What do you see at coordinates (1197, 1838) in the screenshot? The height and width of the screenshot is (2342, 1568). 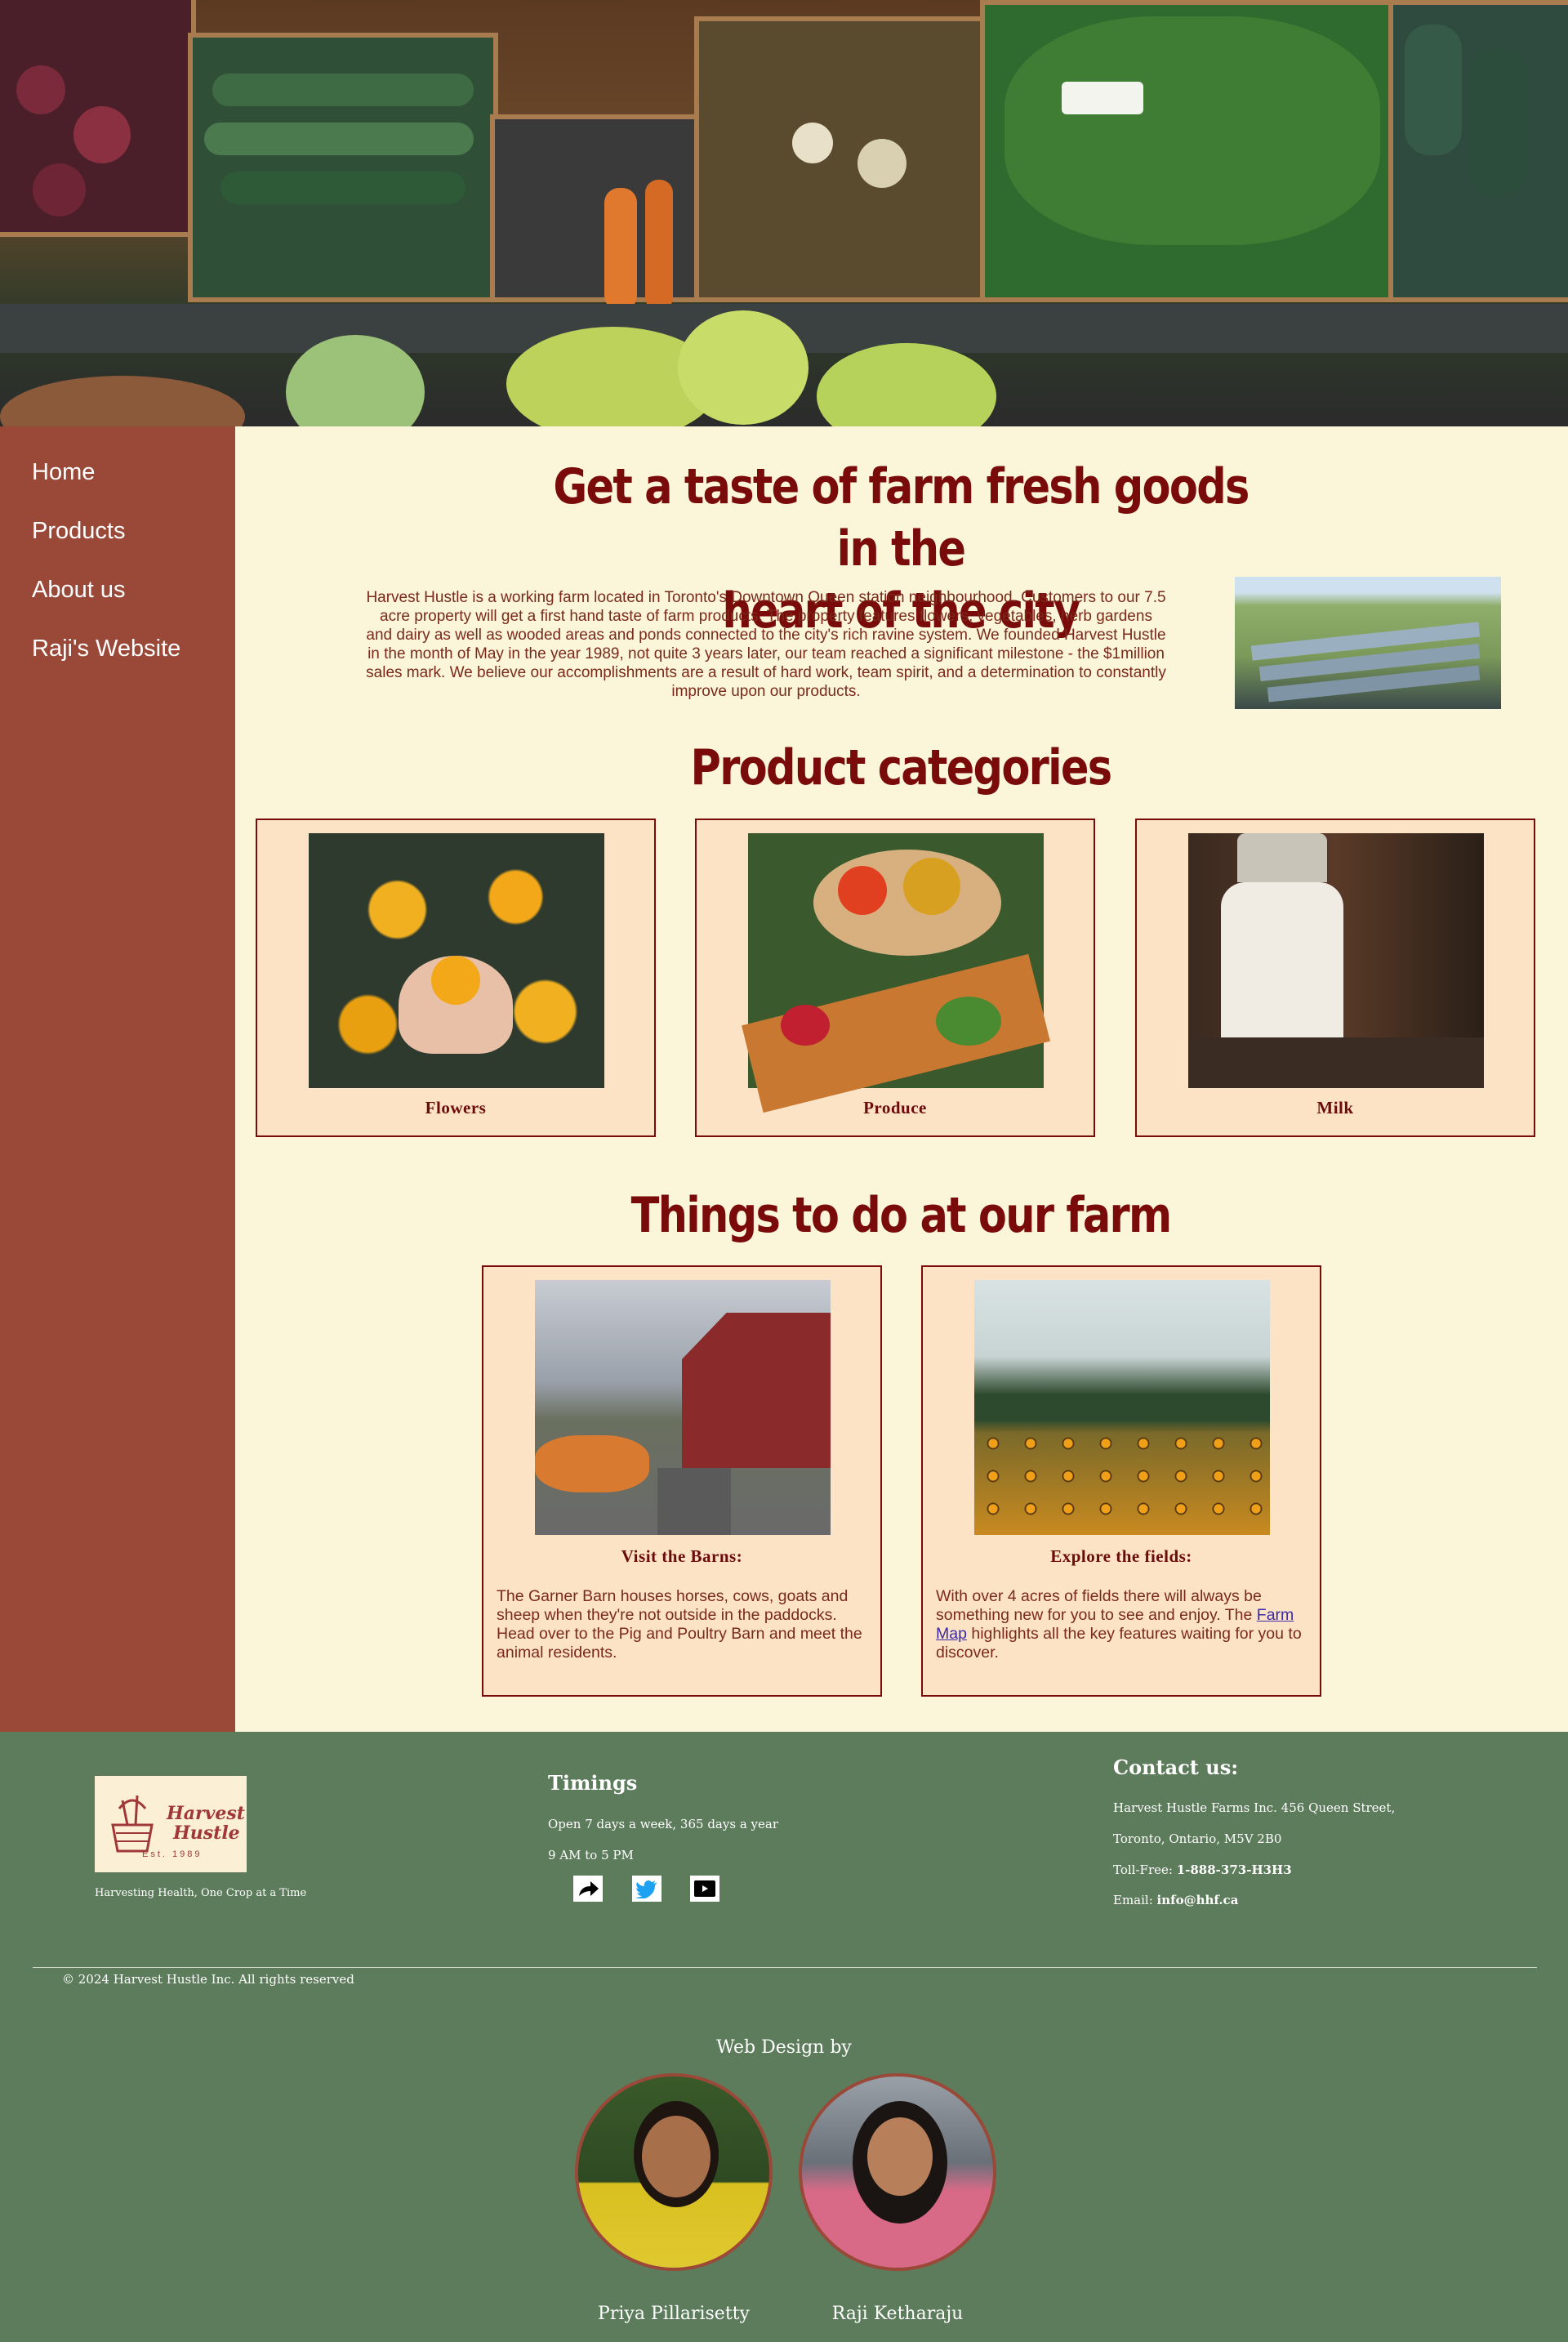 I see `contact-address-line-2: Toronto, Ontario, M5V 2B0` at bounding box center [1197, 1838].